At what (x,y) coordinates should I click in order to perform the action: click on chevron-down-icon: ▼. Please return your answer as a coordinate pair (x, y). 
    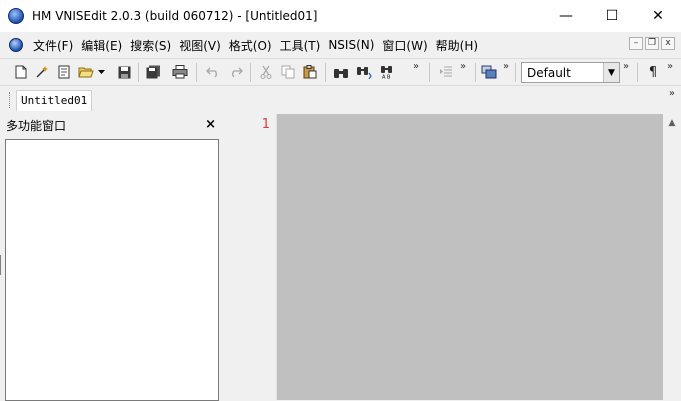
    Looking at the image, I should click on (611, 72).